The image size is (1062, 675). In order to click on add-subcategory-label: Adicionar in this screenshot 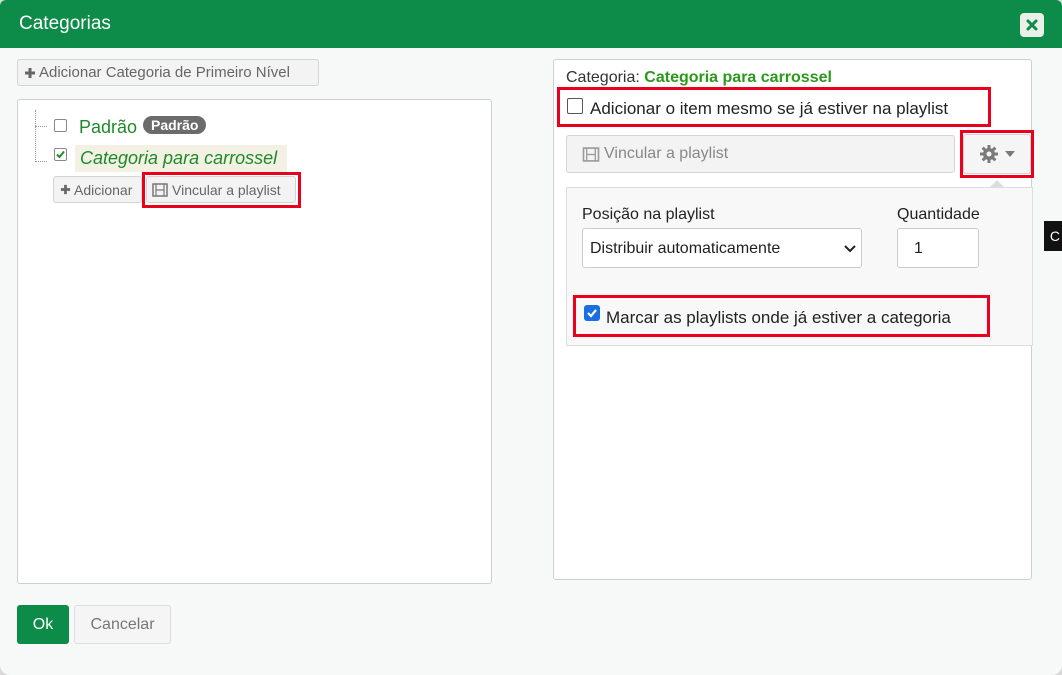, I will do `click(103, 189)`.